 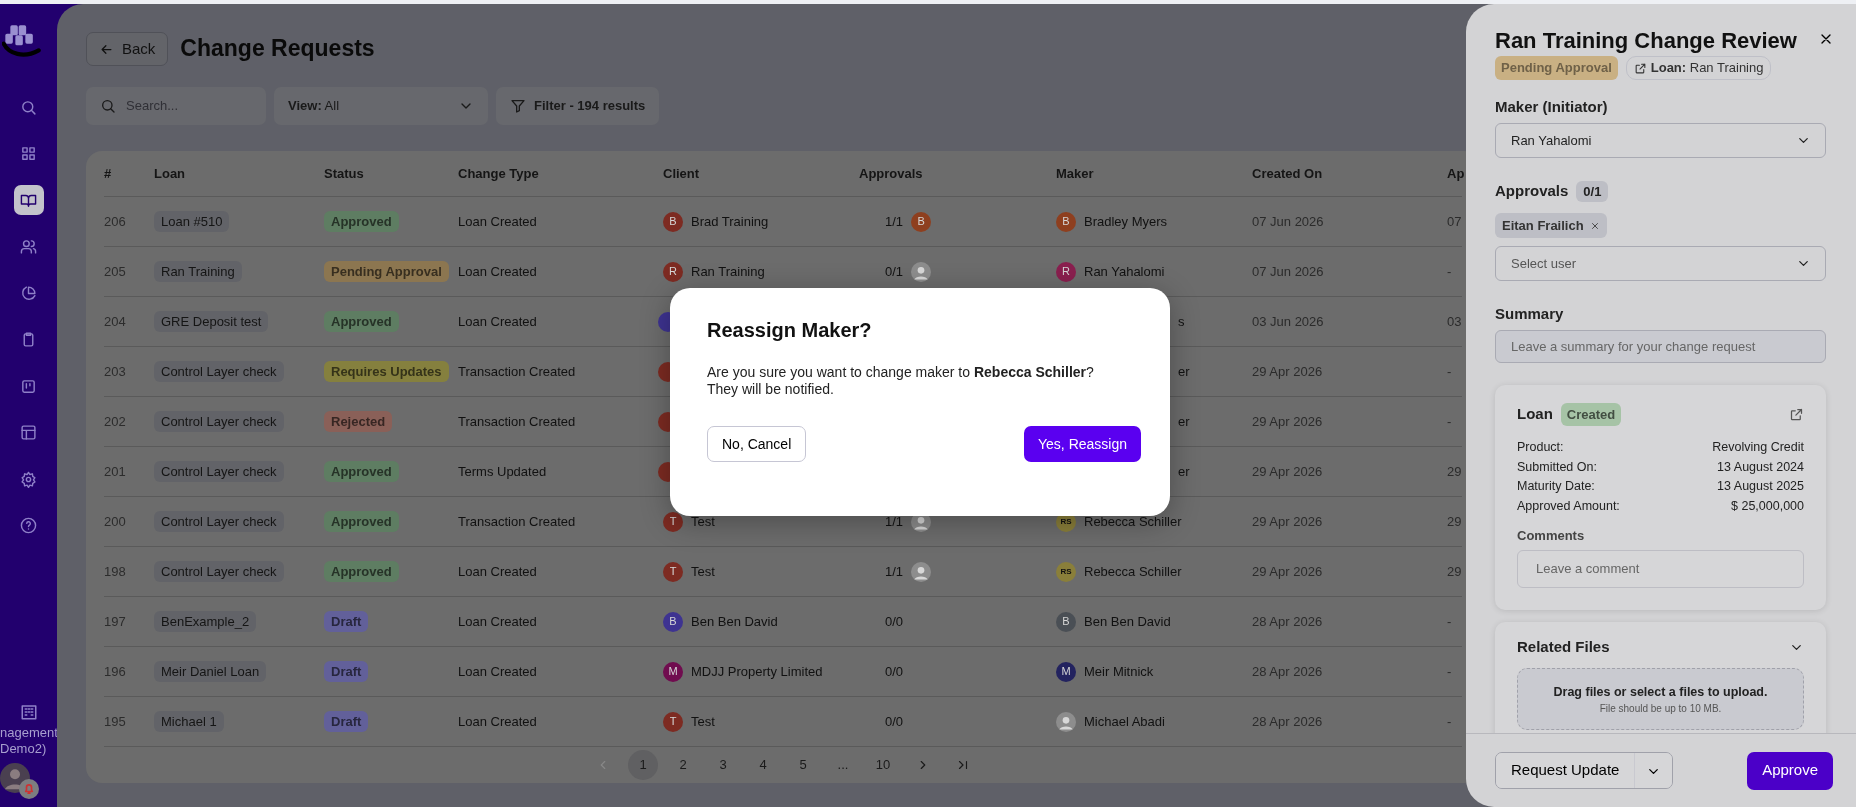 What do you see at coordinates (28, 153) in the screenshot?
I see `grid-icon` at bounding box center [28, 153].